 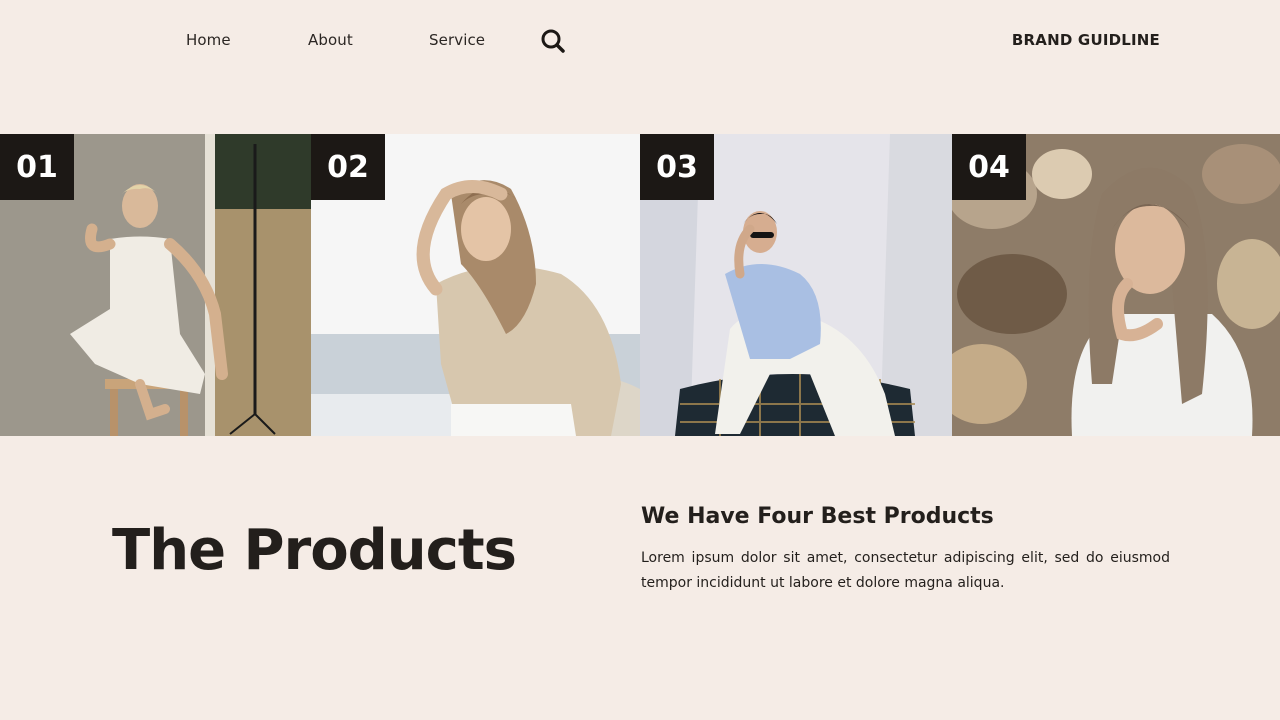 I want to click on product-tile-3: 03, so click(x=796, y=285).